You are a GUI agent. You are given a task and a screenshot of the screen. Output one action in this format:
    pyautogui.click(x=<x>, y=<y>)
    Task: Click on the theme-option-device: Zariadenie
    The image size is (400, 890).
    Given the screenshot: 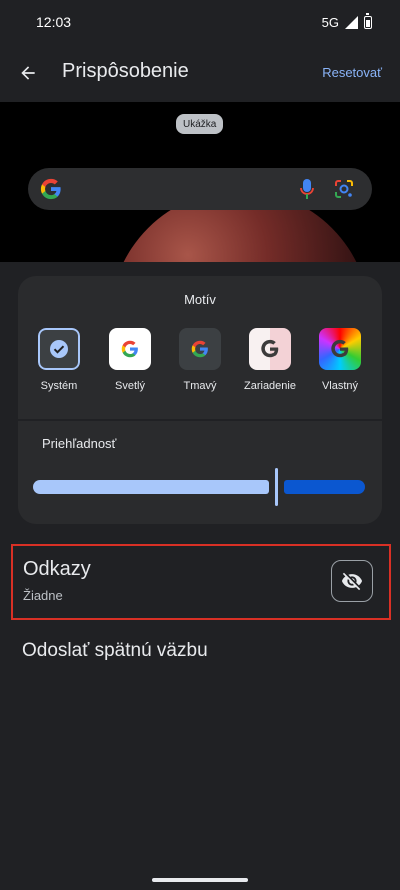 What is the action you would take?
    pyautogui.click(x=270, y=360)
    